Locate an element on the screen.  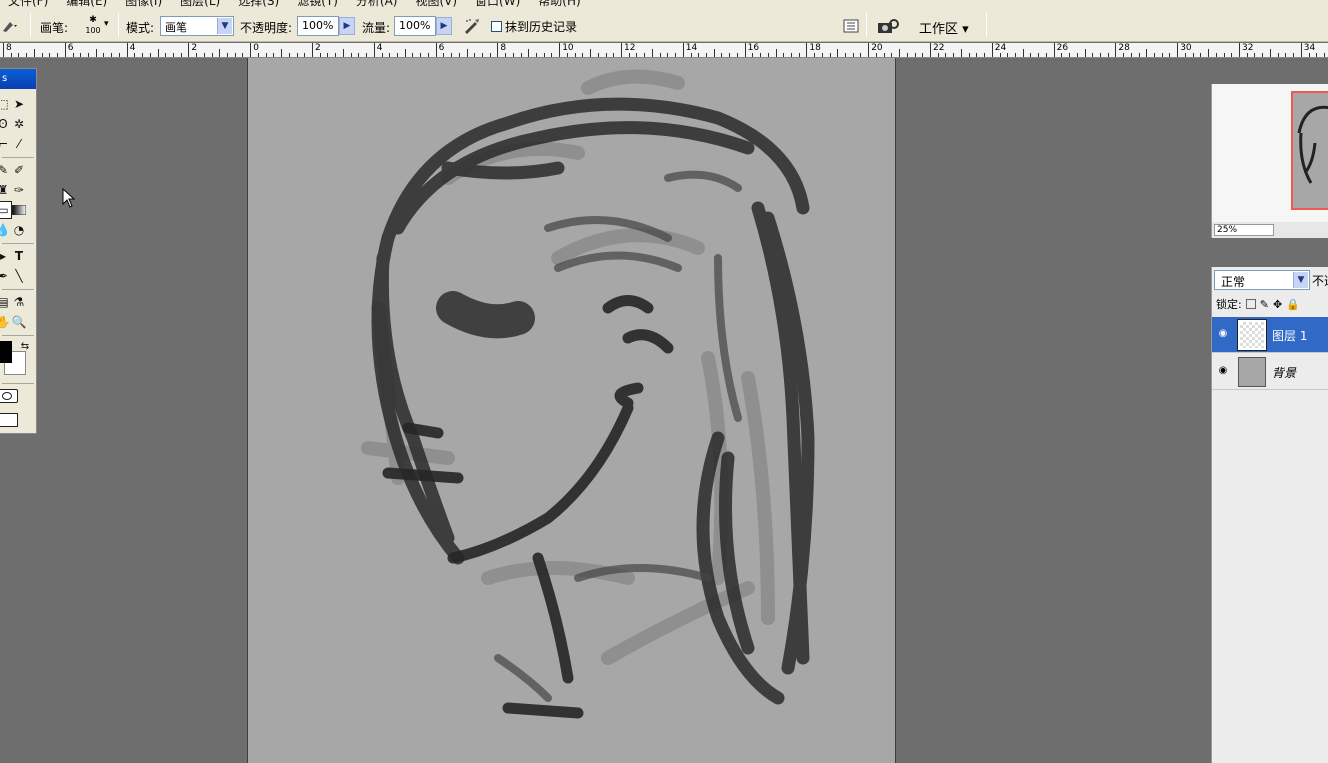
lock-position-icon: ✥ is located at coordinates (1277, 304).